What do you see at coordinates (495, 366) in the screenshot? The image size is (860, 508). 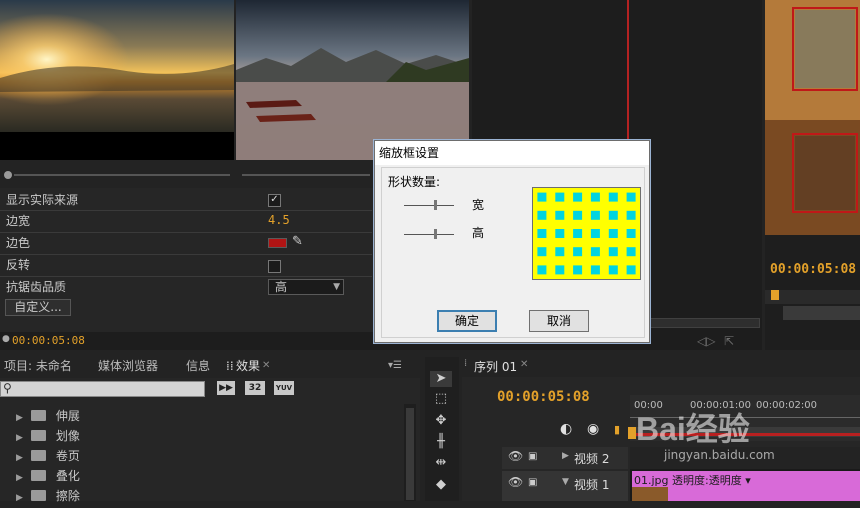 I see `tab-sequence: 序列 01` at bounding box center [495, 366].